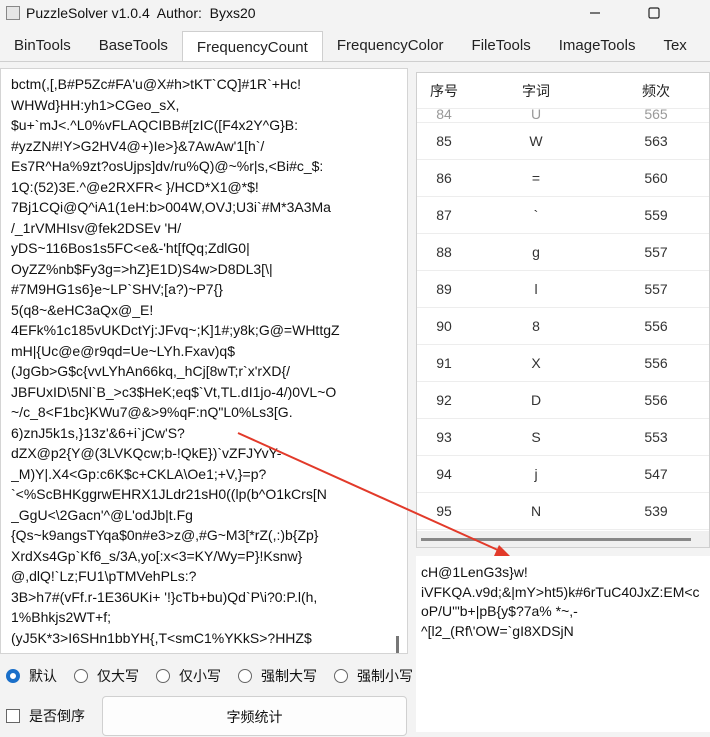 The image size is (710, 737). What do you see at coordinates (536, 289) in the screenshot?
I see `row-char: l` at bounding box center [536, 289].